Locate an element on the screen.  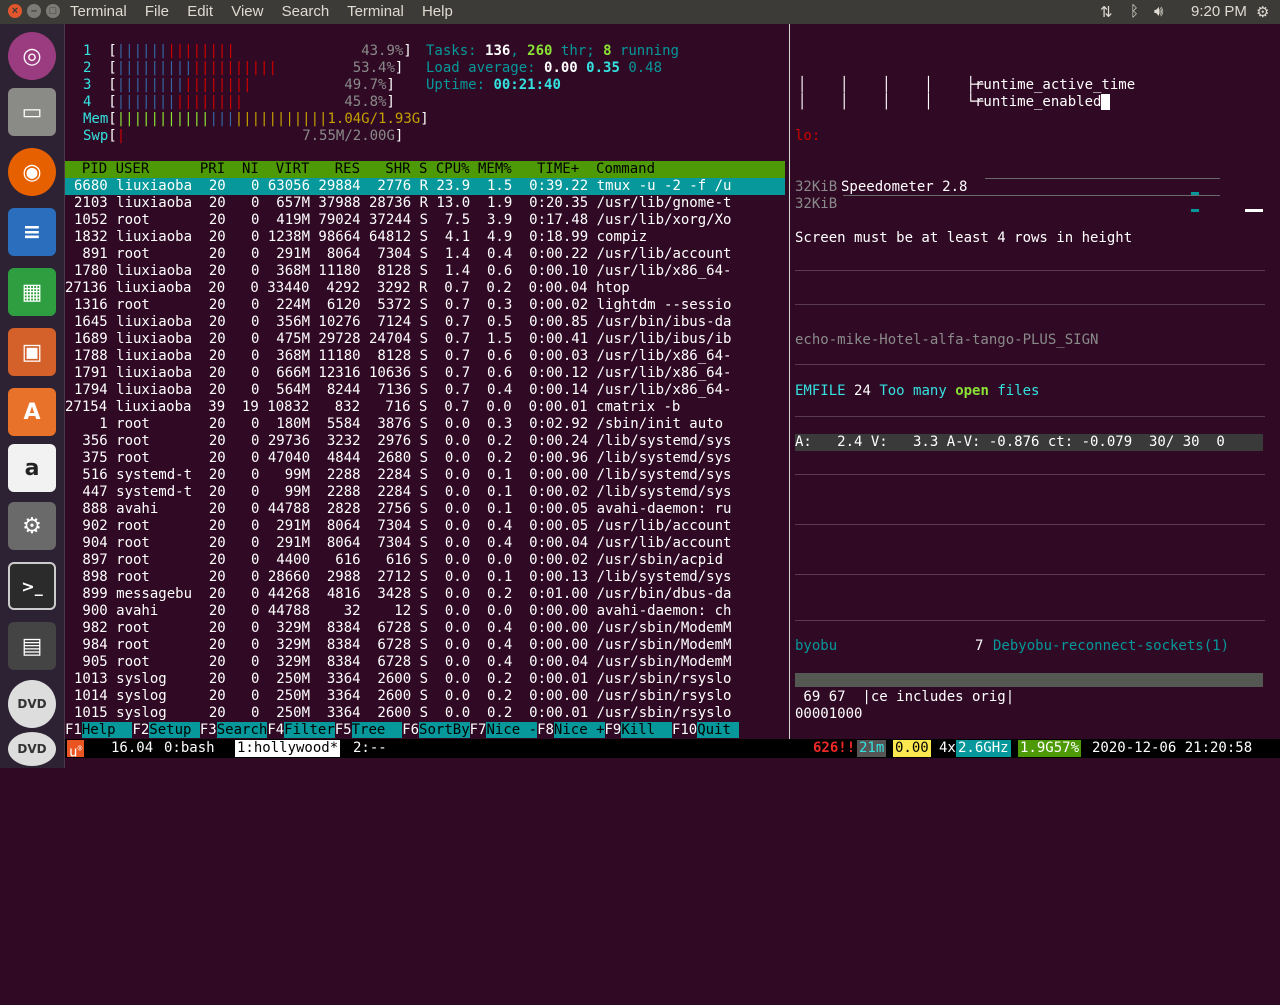
screen-warning: Screen must be at least 4 rows in height is located at coordinates (964, 238).